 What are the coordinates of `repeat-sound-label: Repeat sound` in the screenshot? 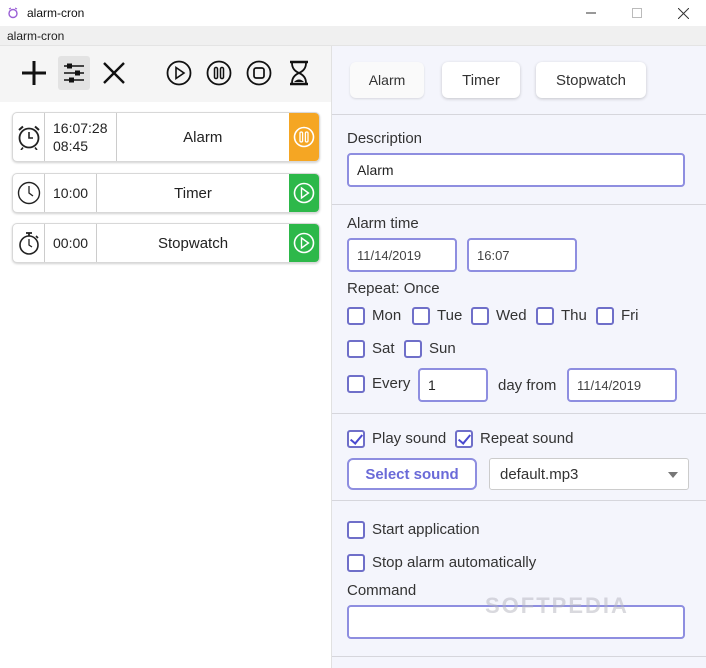 It's located at (527, 438).